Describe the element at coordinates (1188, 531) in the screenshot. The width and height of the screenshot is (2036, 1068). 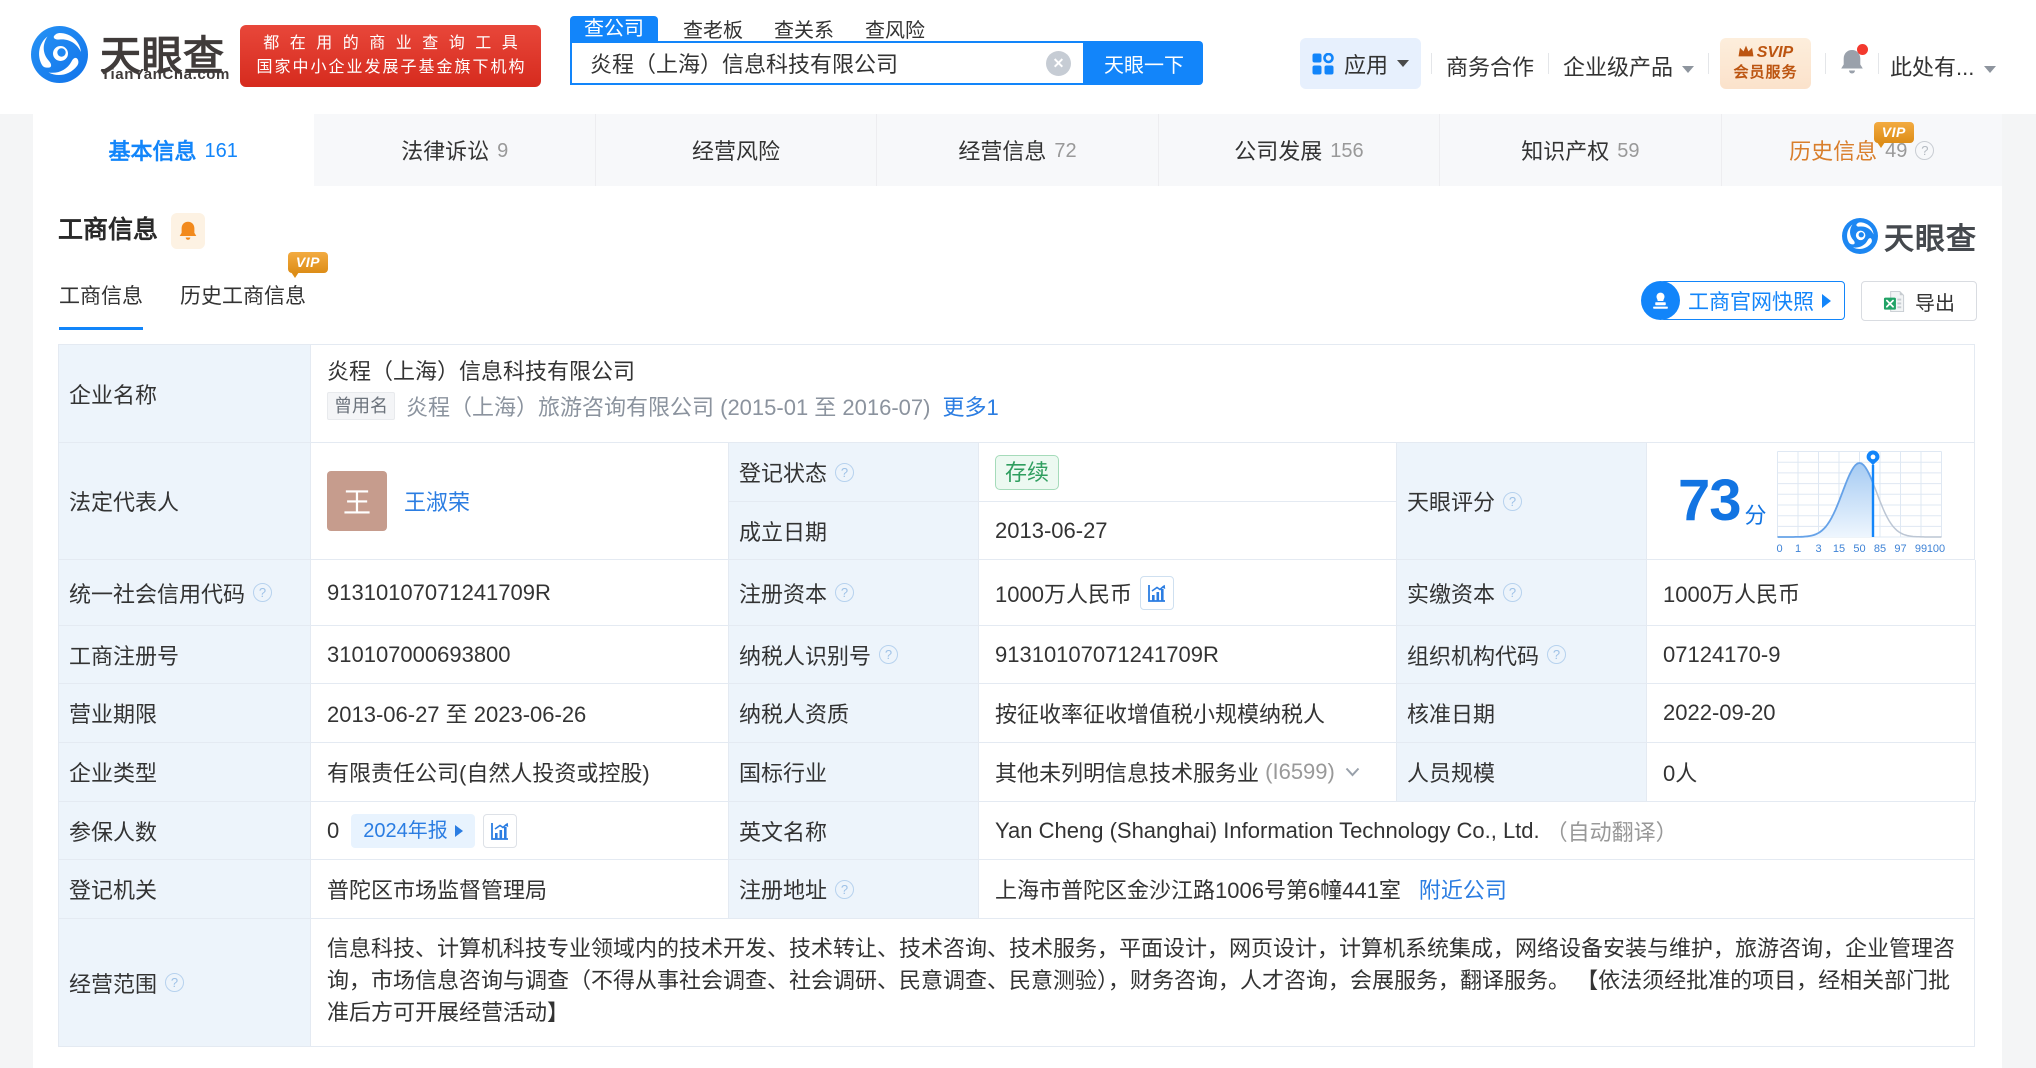
I see `est-date-cell: 2013-06-27` at that location.